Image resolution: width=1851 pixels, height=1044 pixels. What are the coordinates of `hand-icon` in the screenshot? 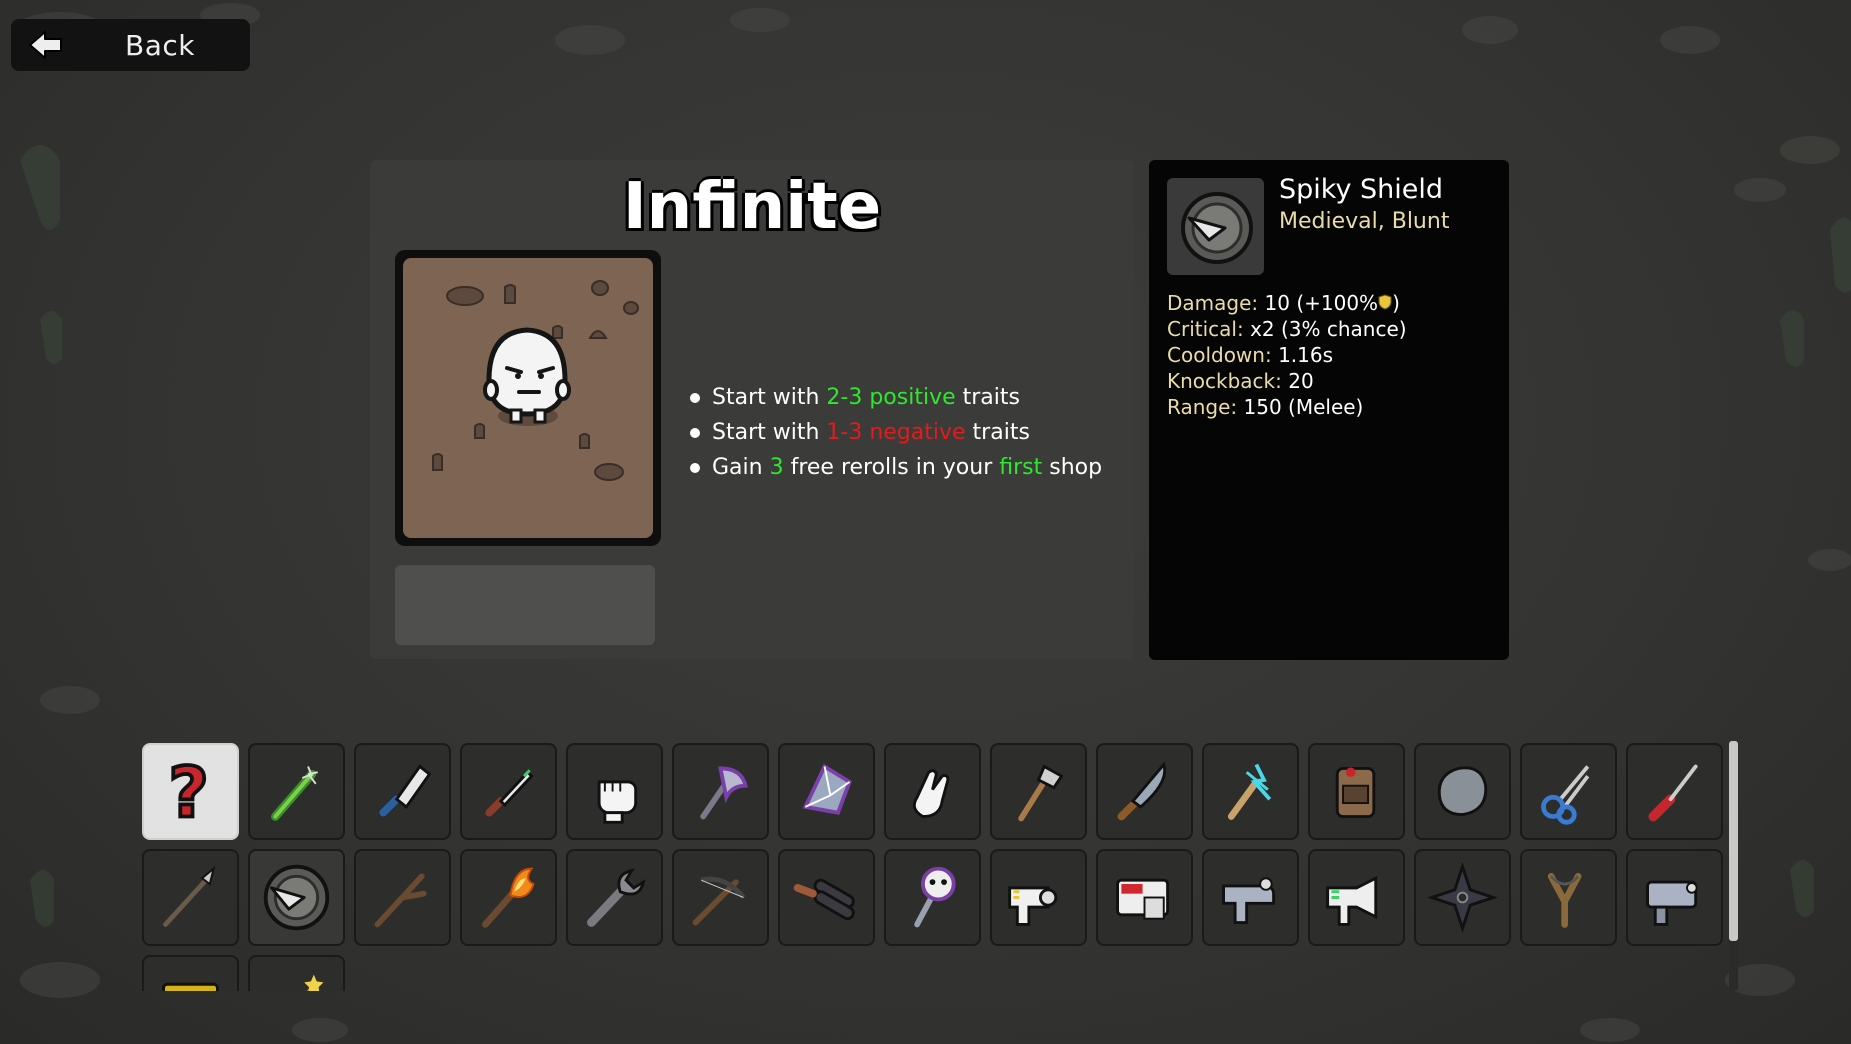 It's located at (931, 793).